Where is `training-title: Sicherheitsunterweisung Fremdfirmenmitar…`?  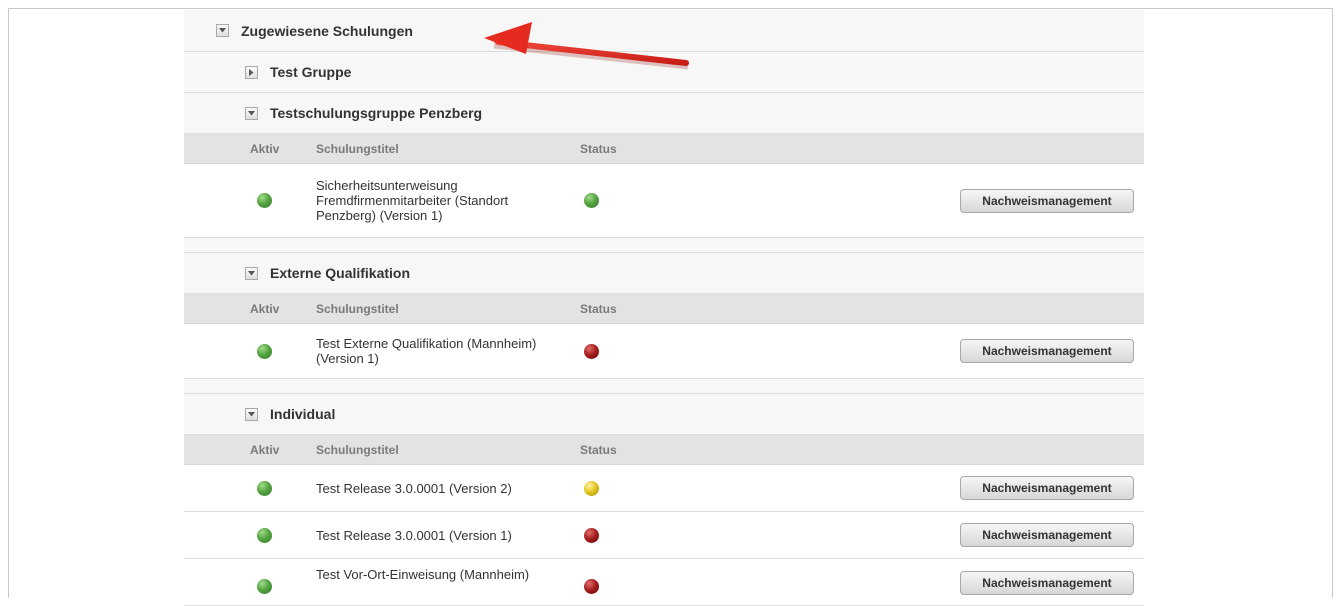
training-title: Sicherheitsunterweisung Fremdfirmenmitar… is located at coordinates (412, 200).